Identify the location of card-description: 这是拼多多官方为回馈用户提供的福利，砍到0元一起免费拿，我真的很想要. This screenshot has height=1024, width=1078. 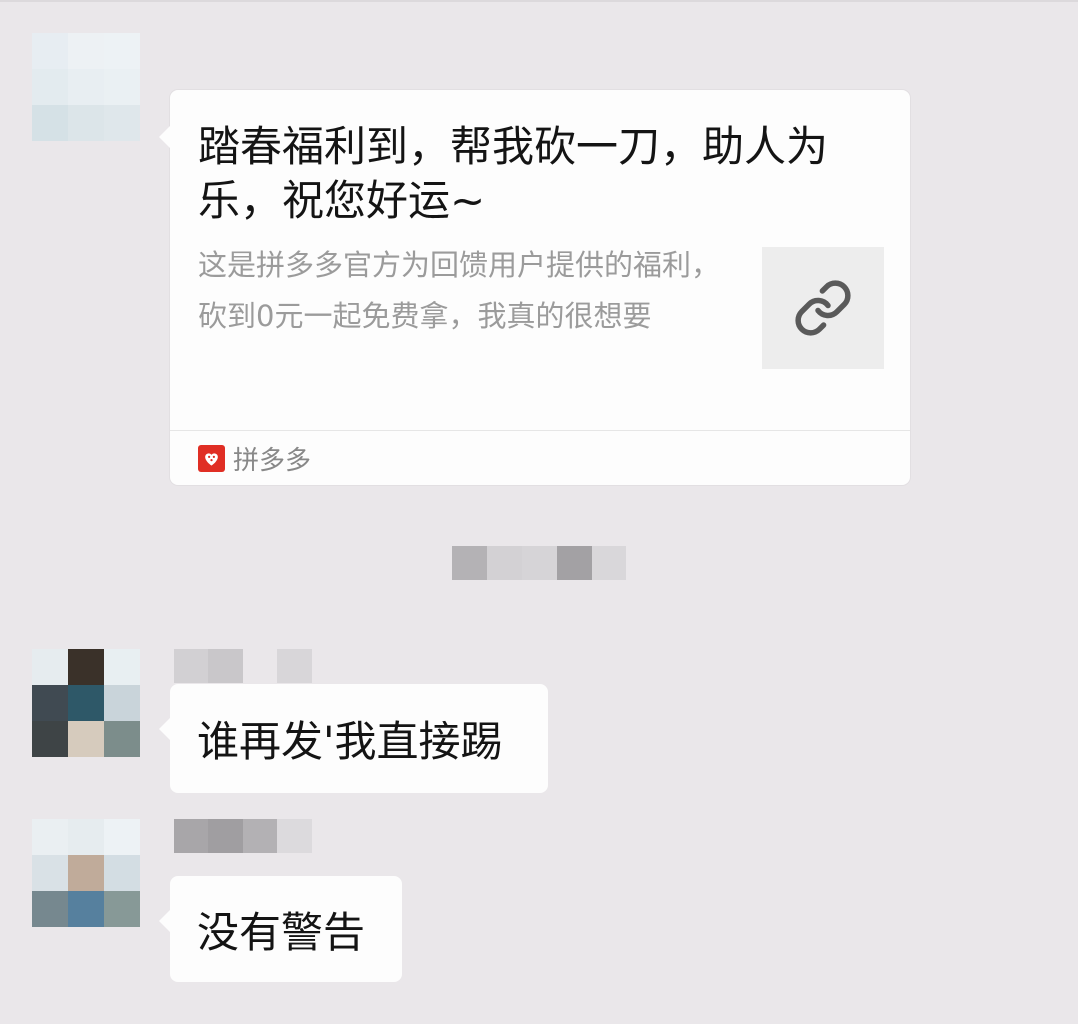
(459, 290).